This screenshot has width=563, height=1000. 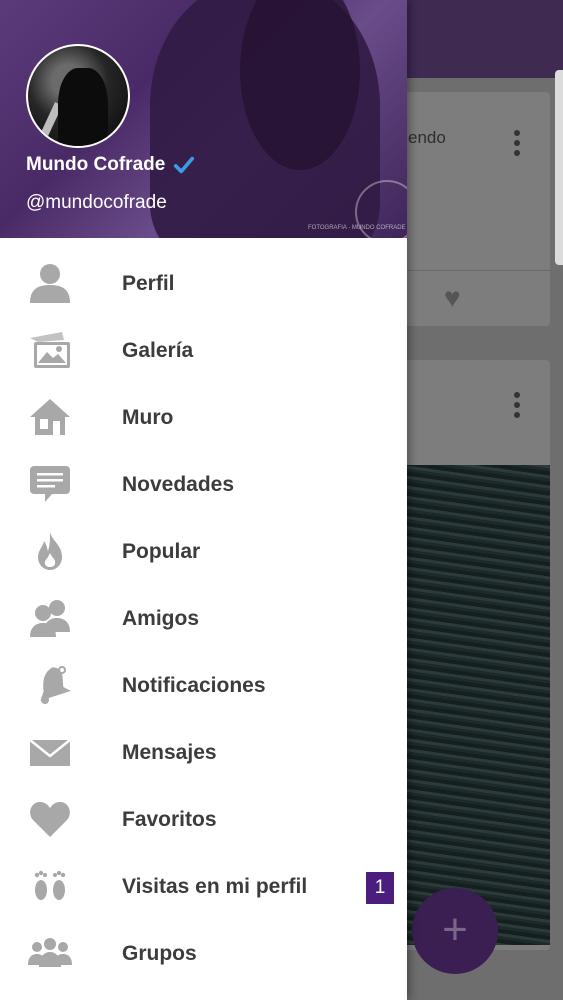 I want to click on menu-item-label: Muro, so click(x=148, y=417).